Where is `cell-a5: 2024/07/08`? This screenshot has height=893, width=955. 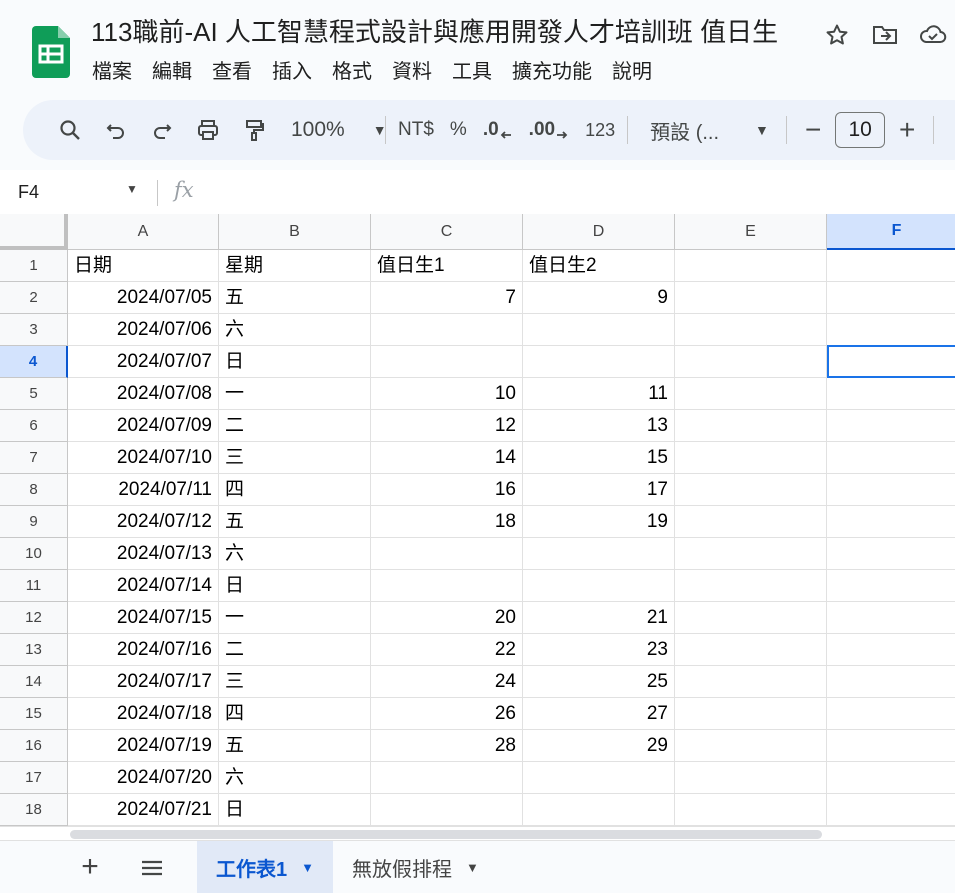
cell-a5: 2024/07/08 is located at coordinates (143, 394).